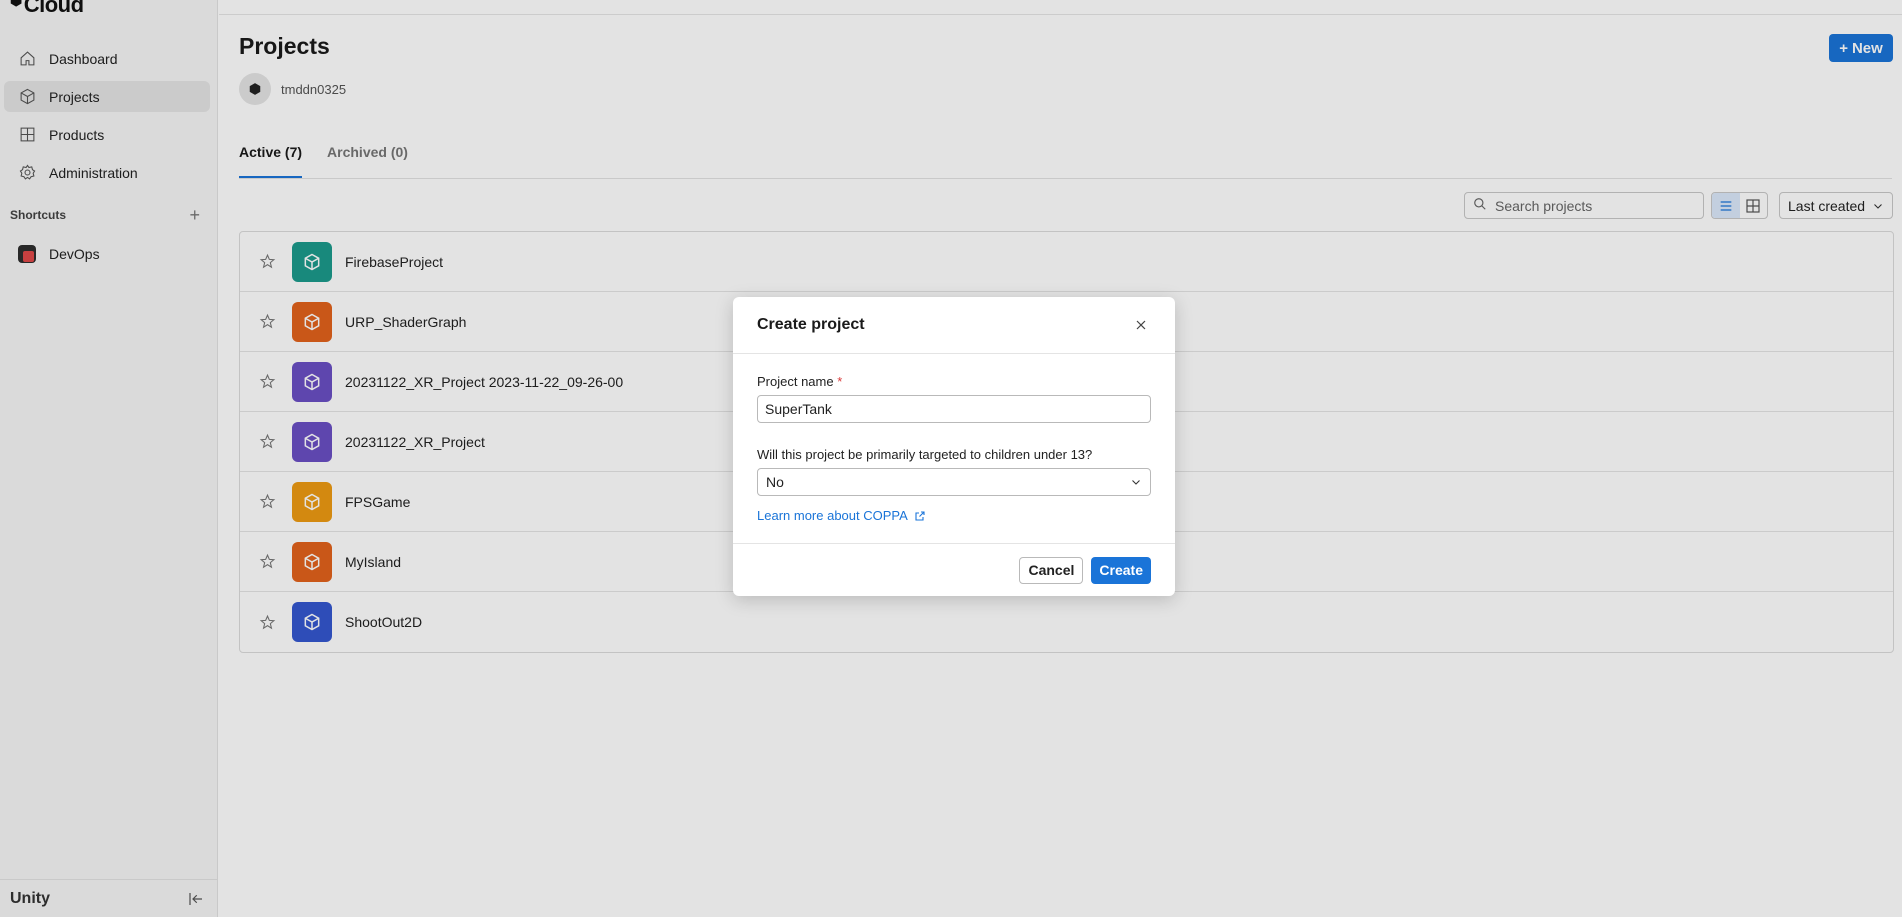 The height and width of the screenshot is (917, 1902). I want to click on cancel-button: Cancel, so click(1051, 570).